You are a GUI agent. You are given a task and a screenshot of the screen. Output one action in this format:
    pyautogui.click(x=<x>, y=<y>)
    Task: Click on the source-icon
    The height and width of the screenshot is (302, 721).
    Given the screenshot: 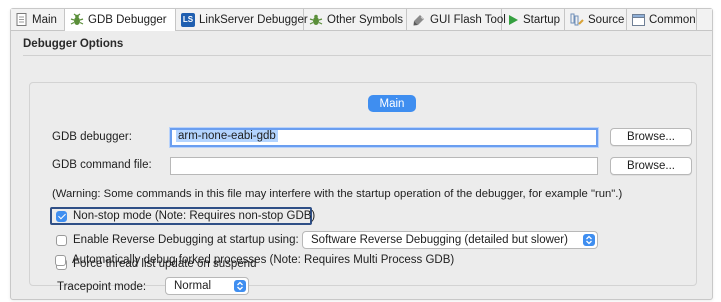 What is the action you would take?
    pyautogui.click(x=577, y=19)
    